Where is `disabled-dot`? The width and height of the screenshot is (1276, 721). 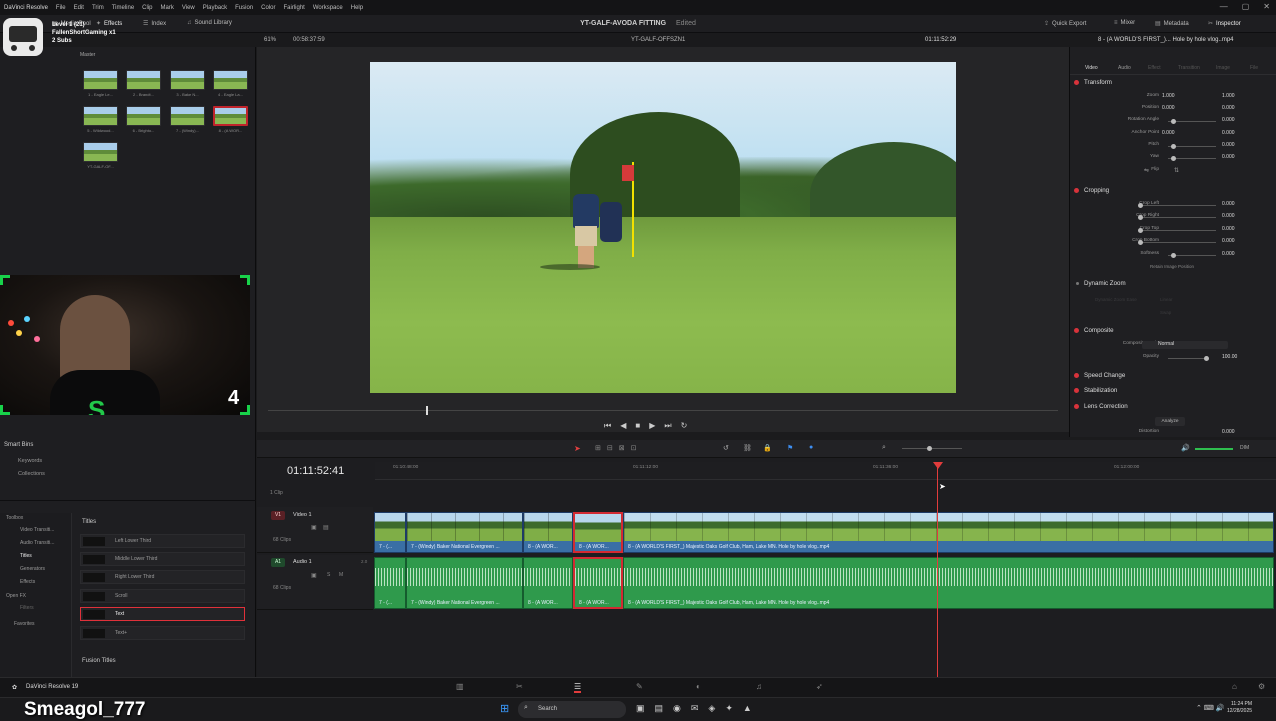 disabled-dot is located at coordinates (1077, 283).